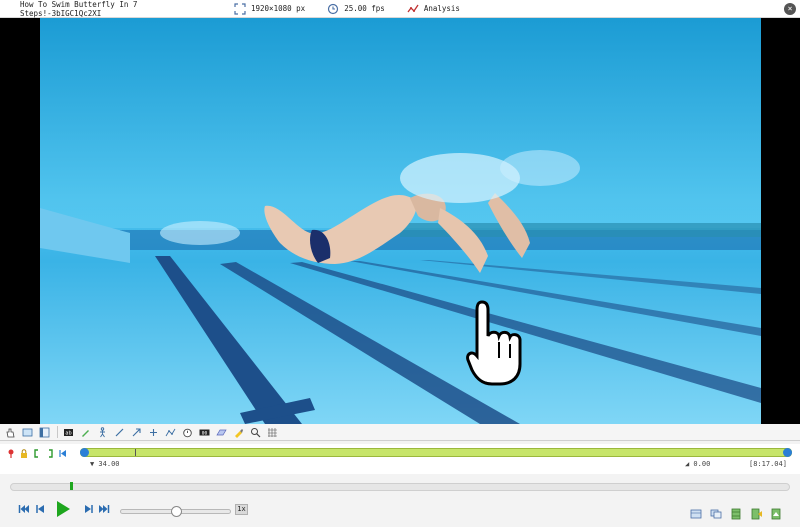  I want to click on line-icon, so click(119, 432).